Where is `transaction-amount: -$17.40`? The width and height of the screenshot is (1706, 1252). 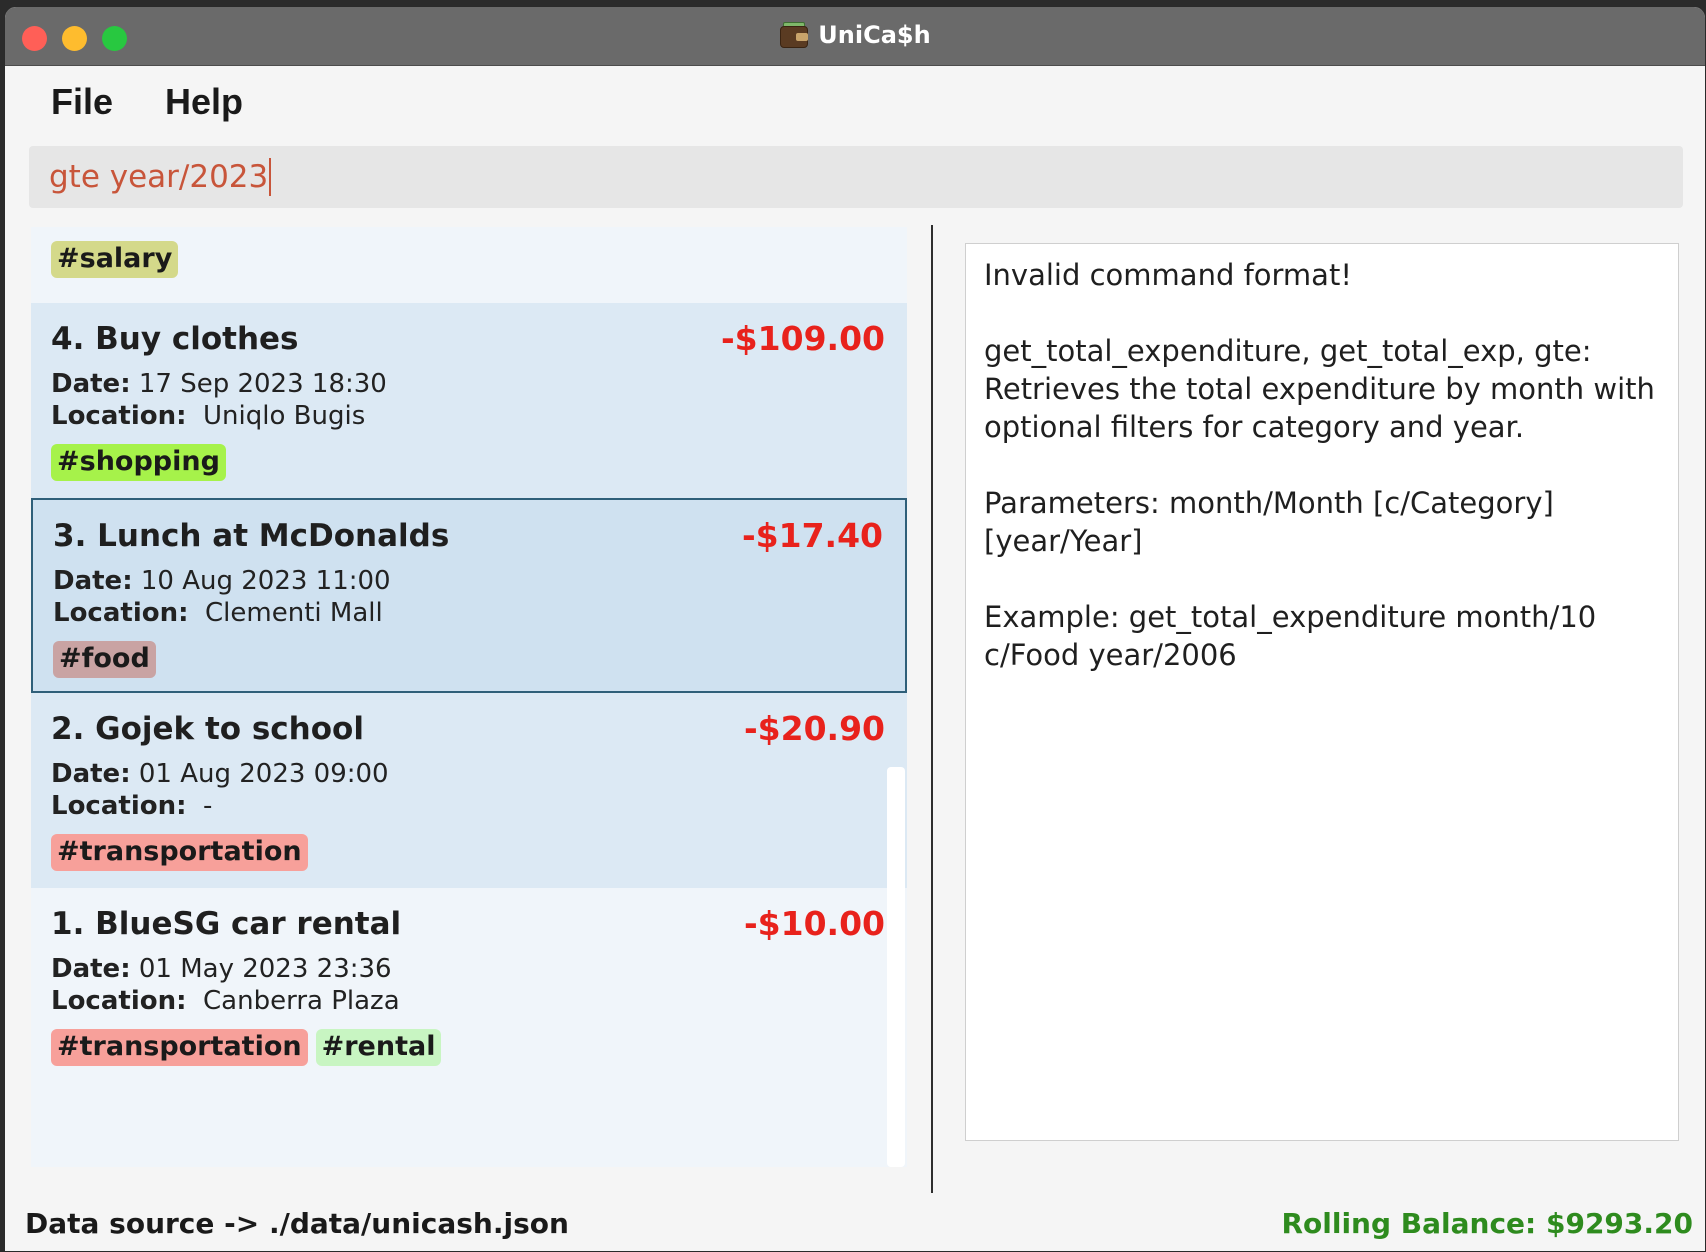 transaction-amount: -$17.40 is located at coordinates (812, 535).